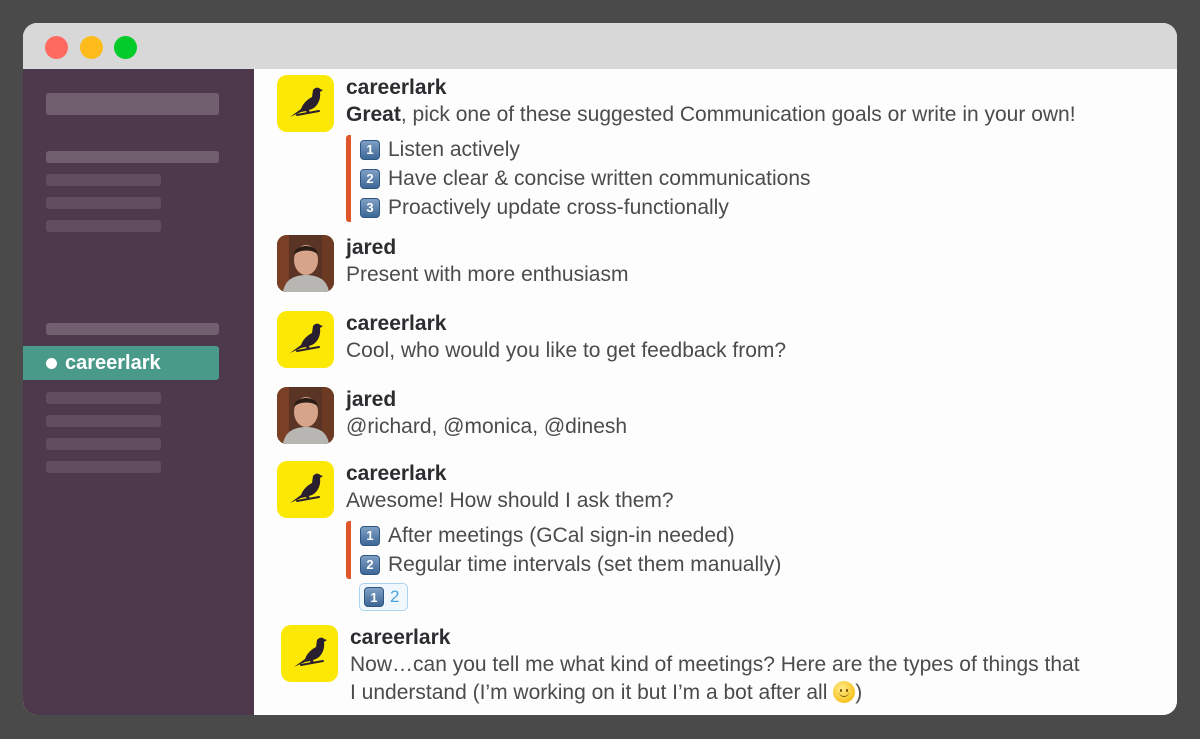  I want to click on reaction-pill: 1 2, so click(384, 597).